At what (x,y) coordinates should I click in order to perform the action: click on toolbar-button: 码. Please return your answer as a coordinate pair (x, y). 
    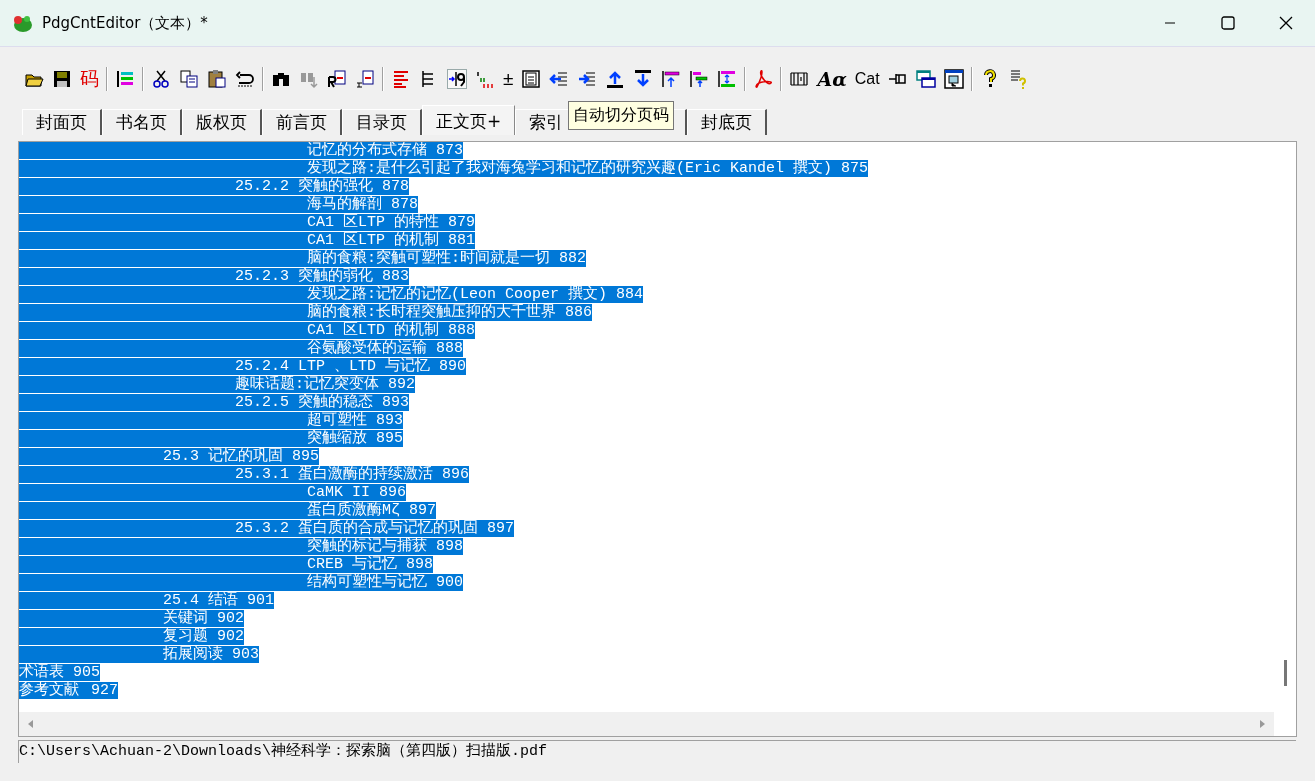
    Looking at the image, I should click on (89, 79).